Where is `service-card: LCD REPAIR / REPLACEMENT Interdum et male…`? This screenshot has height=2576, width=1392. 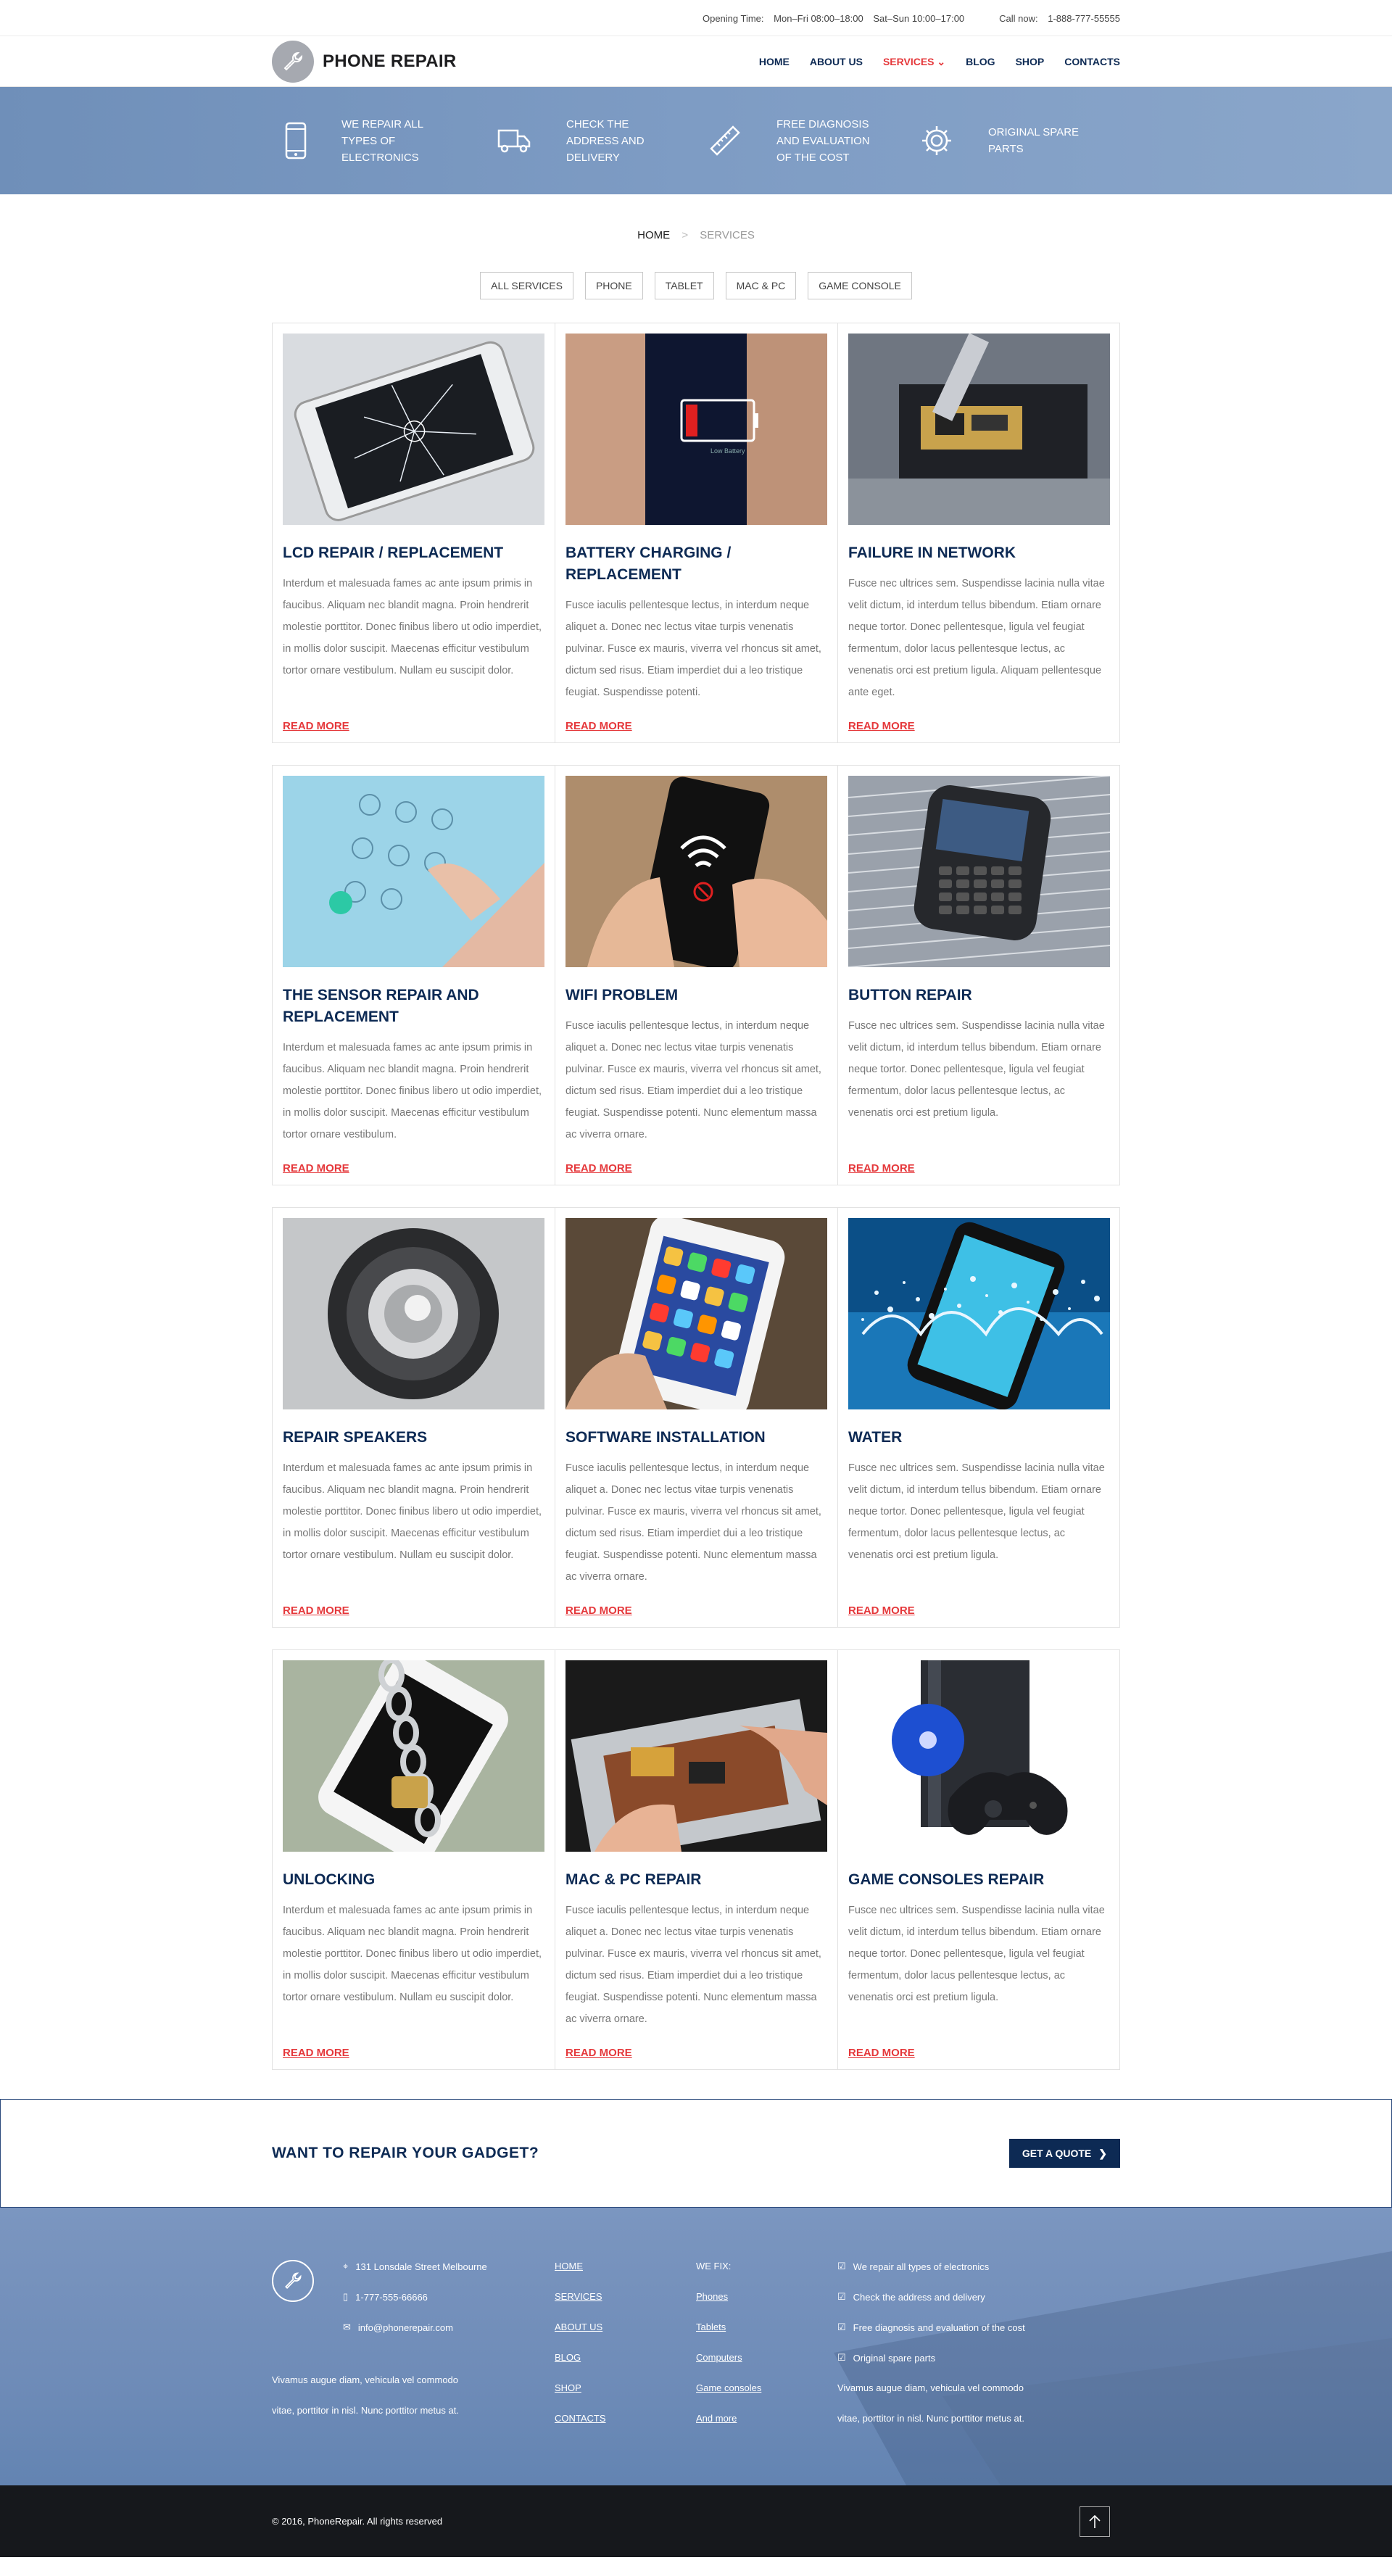
service-card: LCD REPAIR / REPLACEMENT Interdum et male… is located at coordinates (414, 533).